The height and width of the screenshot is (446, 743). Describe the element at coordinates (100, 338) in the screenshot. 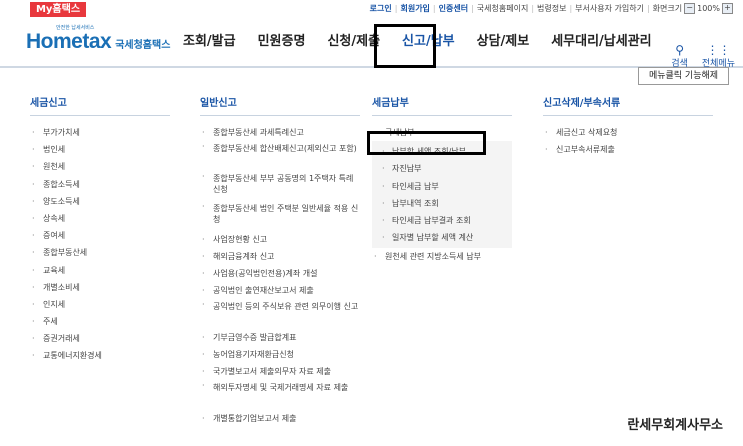

I see `menu-item: 증권거래세` at that location.